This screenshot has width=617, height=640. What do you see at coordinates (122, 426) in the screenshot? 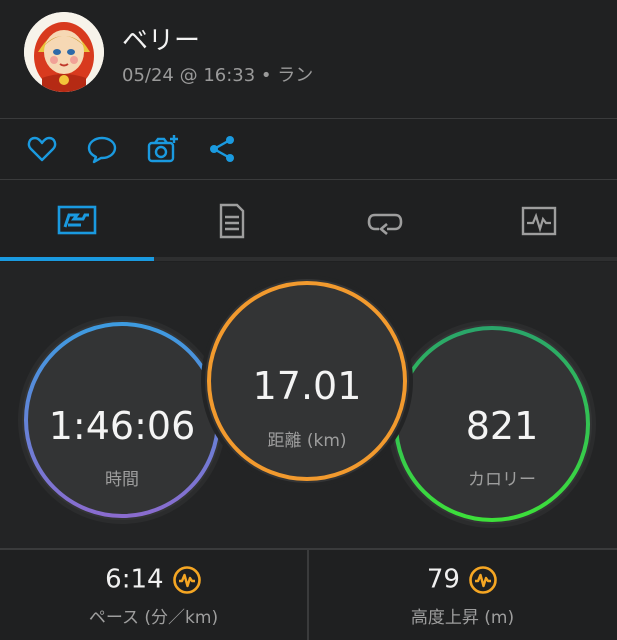
I see `time-value: 1:46:06` at bounding box center [122, 426].